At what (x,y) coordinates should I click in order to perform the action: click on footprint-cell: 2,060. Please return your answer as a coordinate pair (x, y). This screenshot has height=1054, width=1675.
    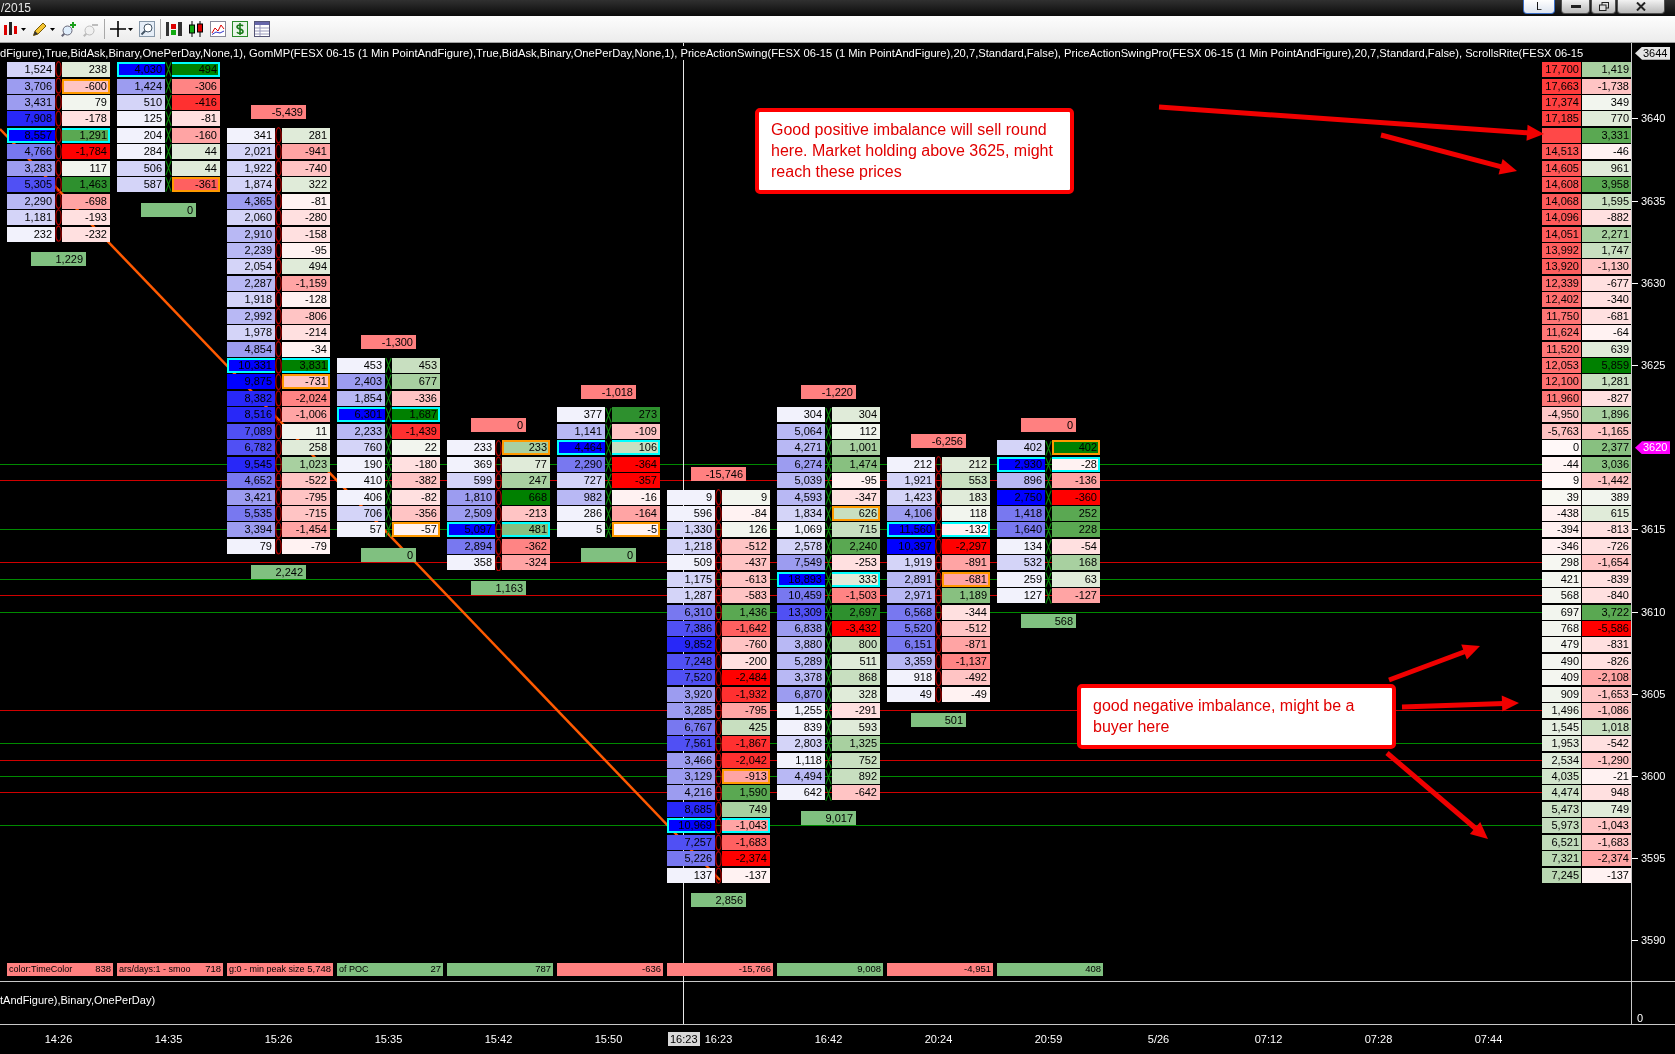
    Looking at the image, I should click on (251, 218).